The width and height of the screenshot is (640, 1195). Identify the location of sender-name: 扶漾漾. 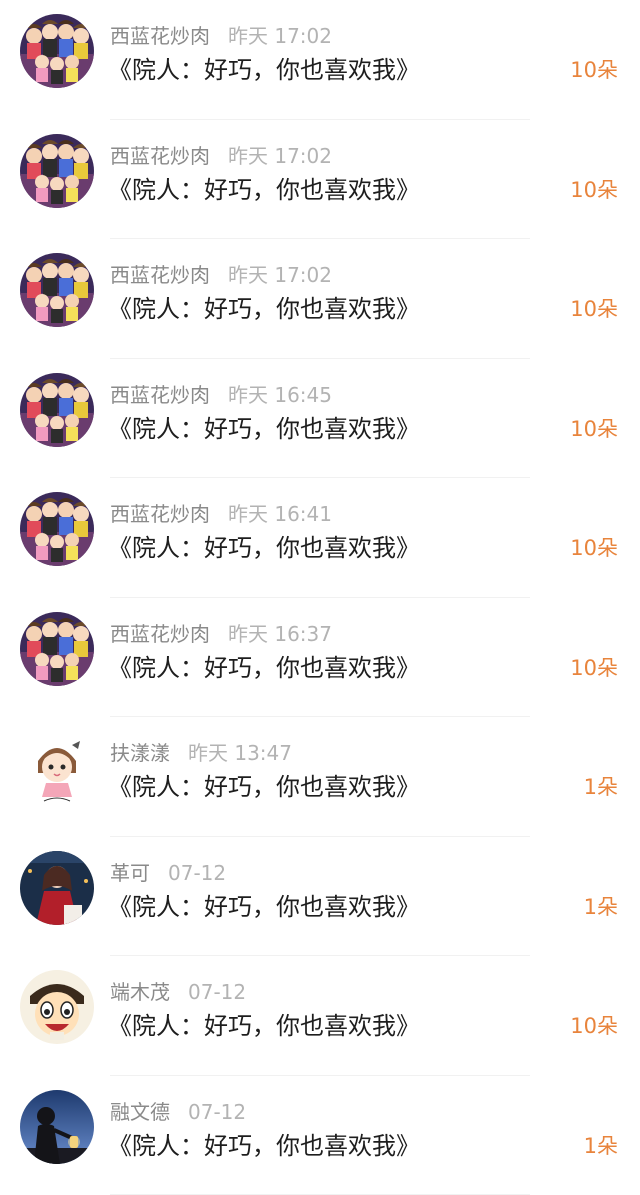
(140, 753).